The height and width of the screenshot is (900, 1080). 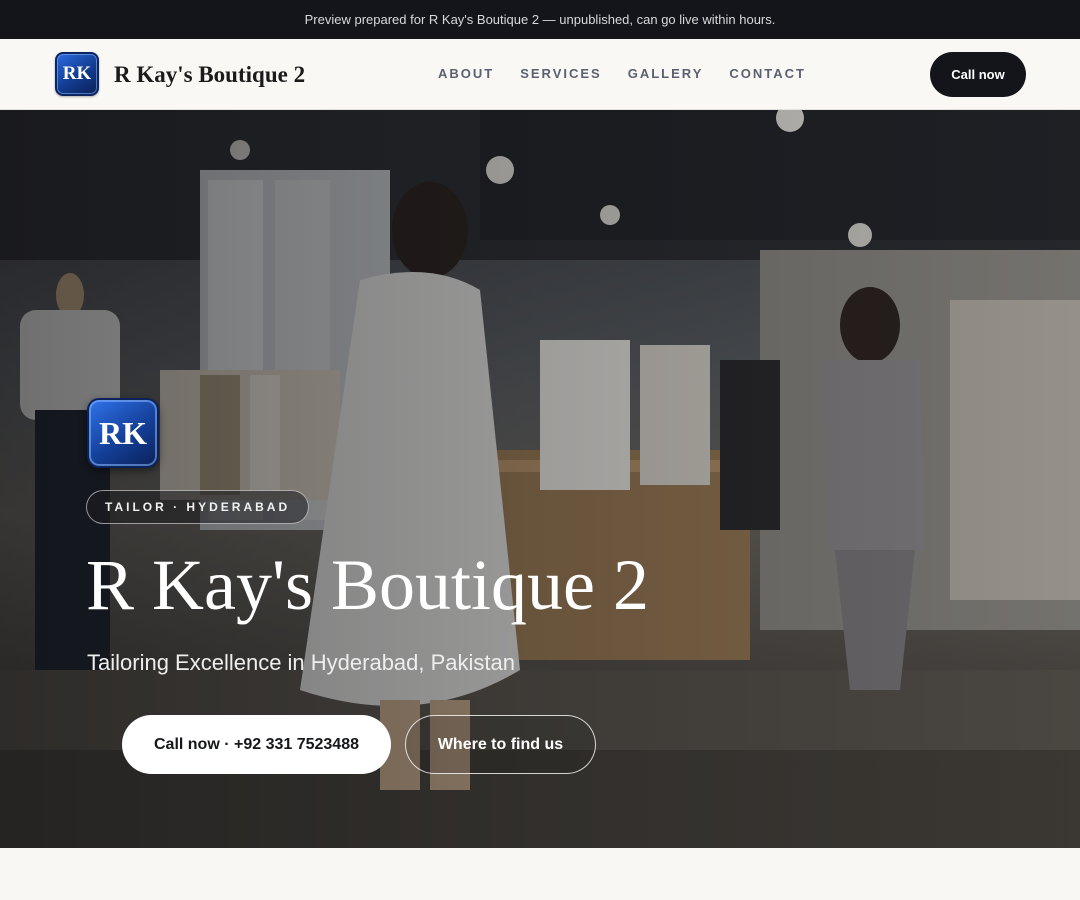 What do you see at coordinates (209, 75) in the screenshot?
I see `brand-name: R Kay's Boutique 2` at bounding box center [209, 75].